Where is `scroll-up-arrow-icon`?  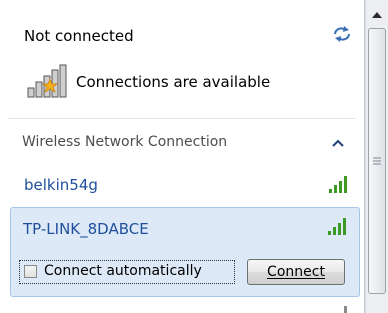 scroll-up-arrow-icon is located at coordinates (377, 15).